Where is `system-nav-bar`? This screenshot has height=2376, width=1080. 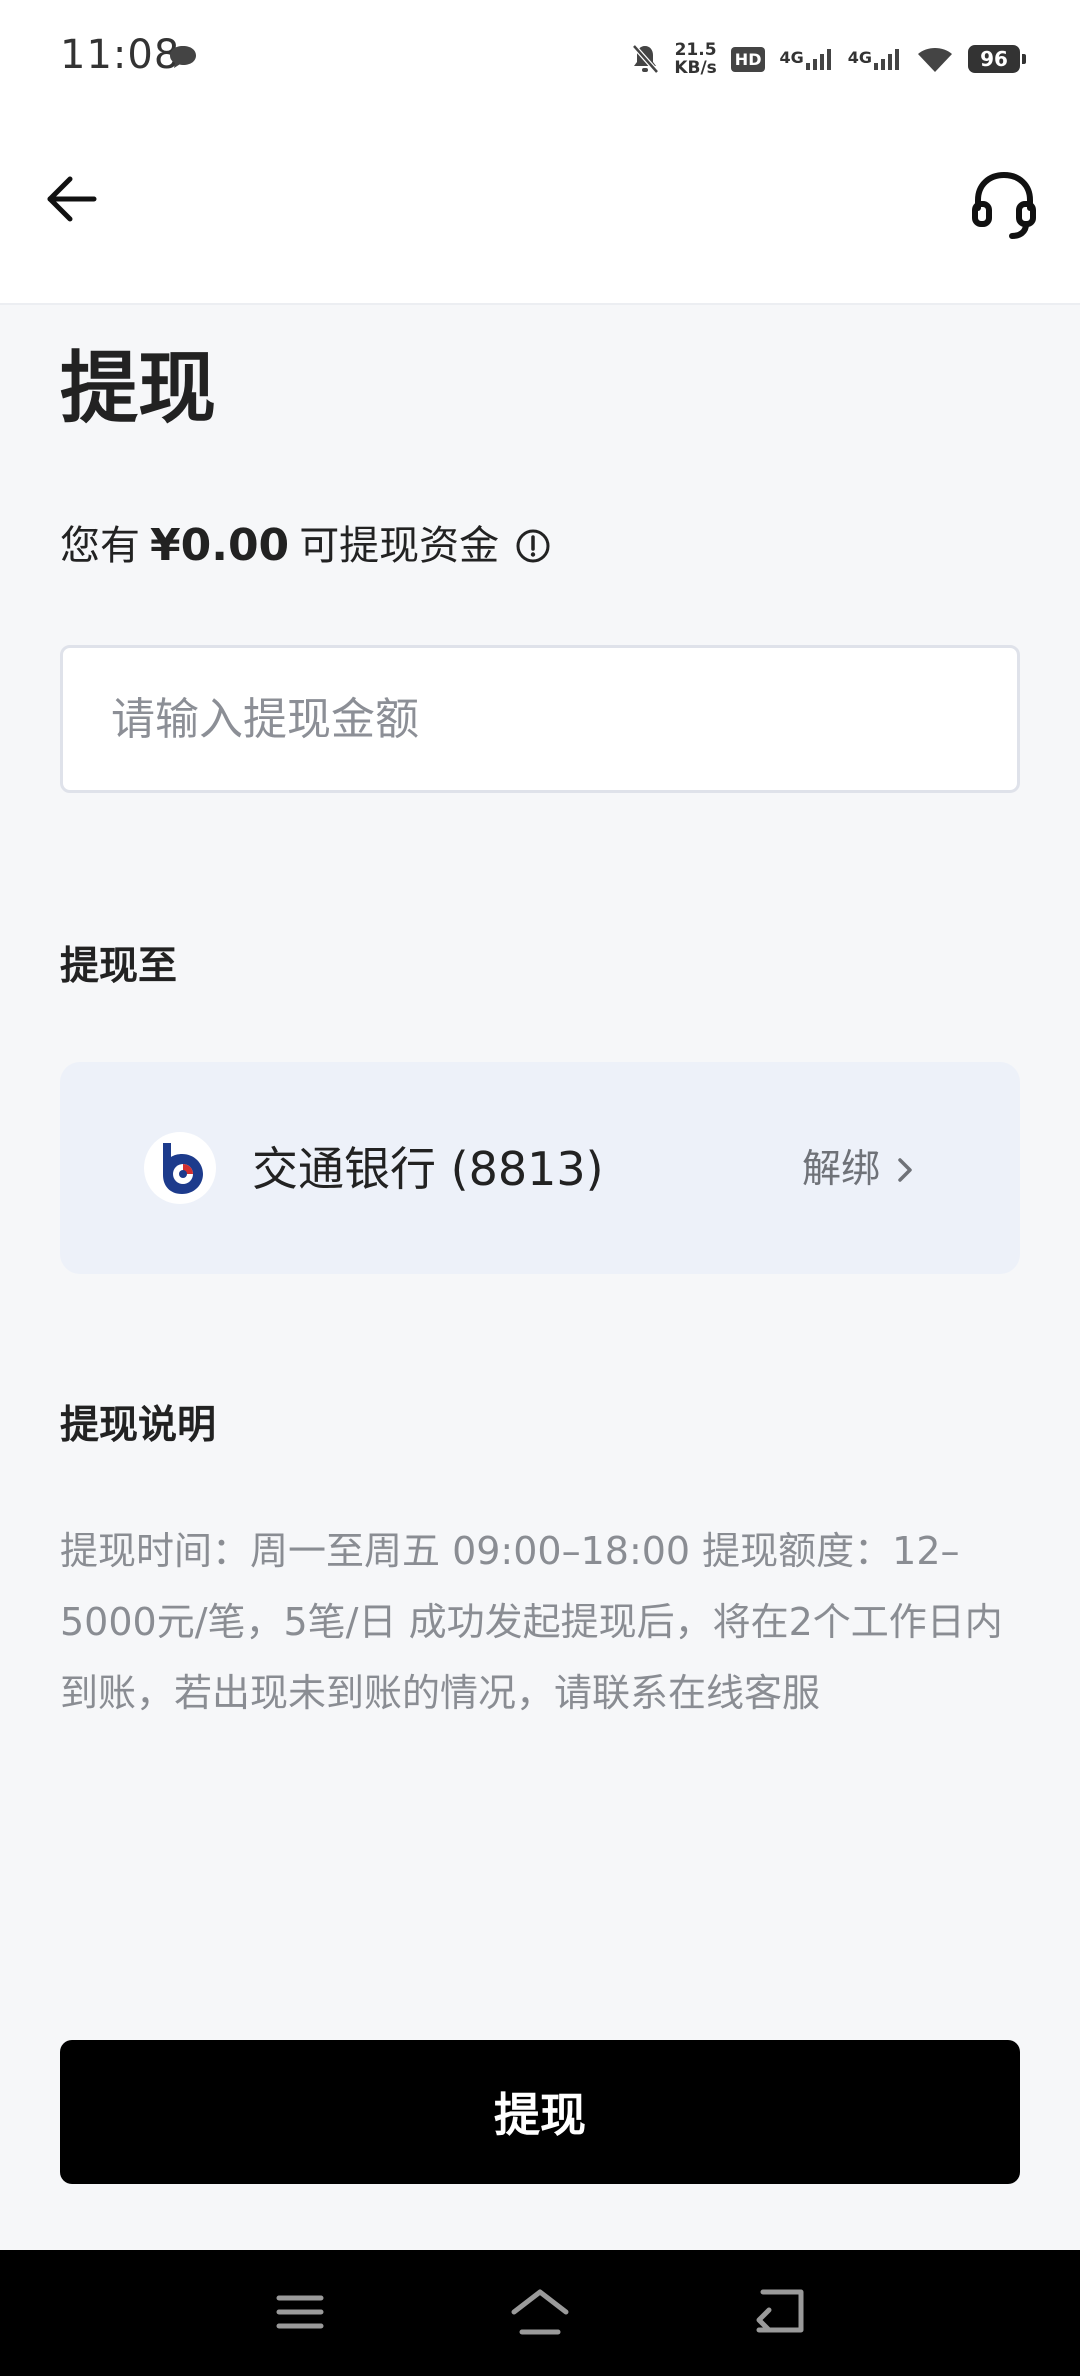 system-nav-bar is located at coordinates (540, 2313).